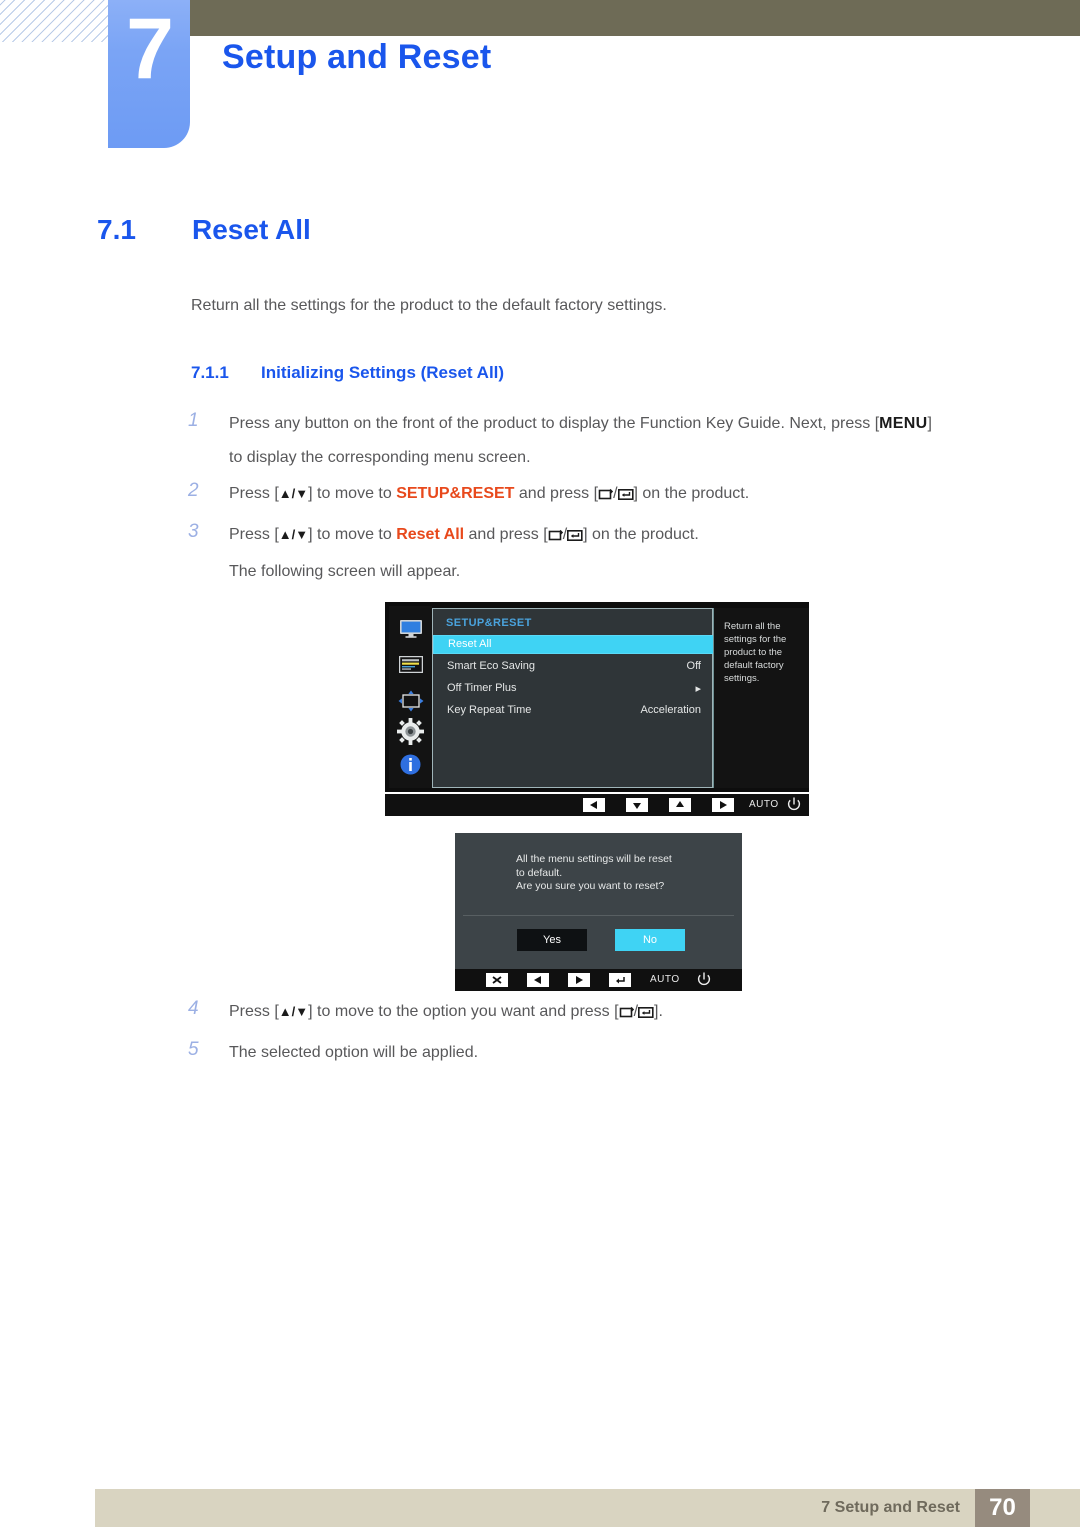 This screenshot has height=1527, width=1080. What do you see at coordinates (903, 423) in the screenshot?
I see `menu-key-label: MENU` at bounding box center [903, 423].